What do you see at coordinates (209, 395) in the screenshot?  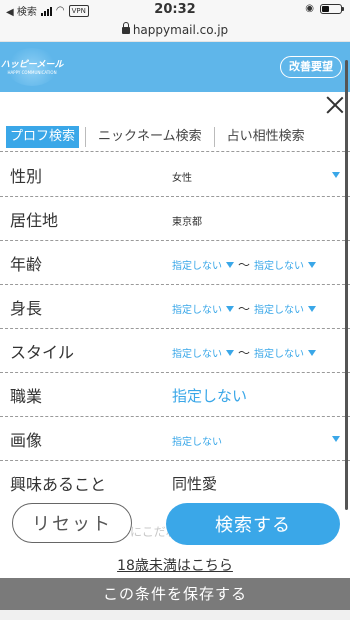 I see `job-select: 指定しない` at bounding box center [209, 395].